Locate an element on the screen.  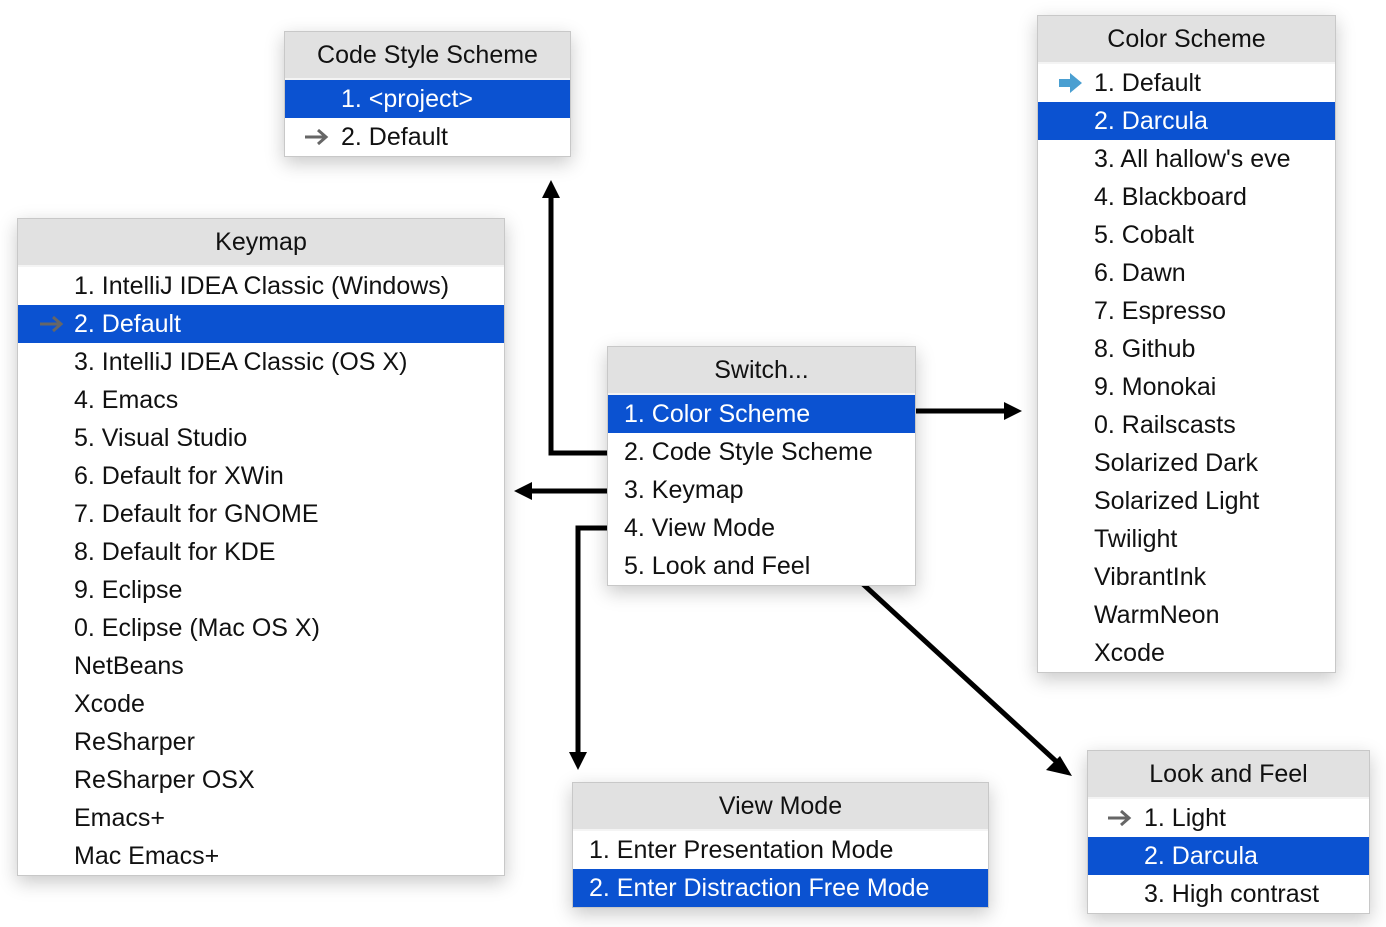
menu-item-1-light: 1. Light is located at coordinates (1228, 818).